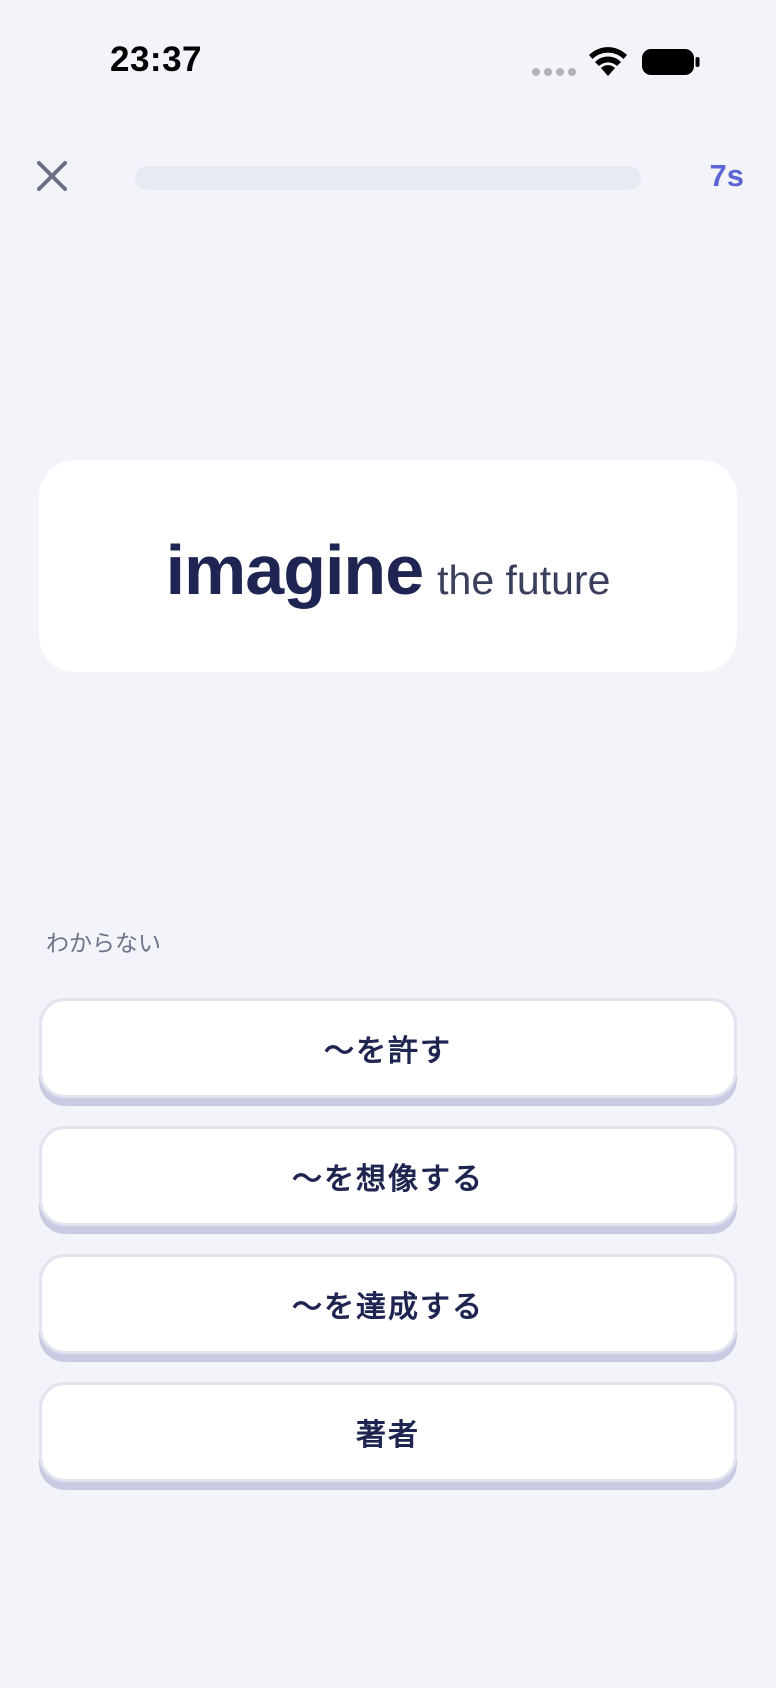 The image size is (776, 1688). I want to click on prompt-card: imagine the future, so click(388, 566).